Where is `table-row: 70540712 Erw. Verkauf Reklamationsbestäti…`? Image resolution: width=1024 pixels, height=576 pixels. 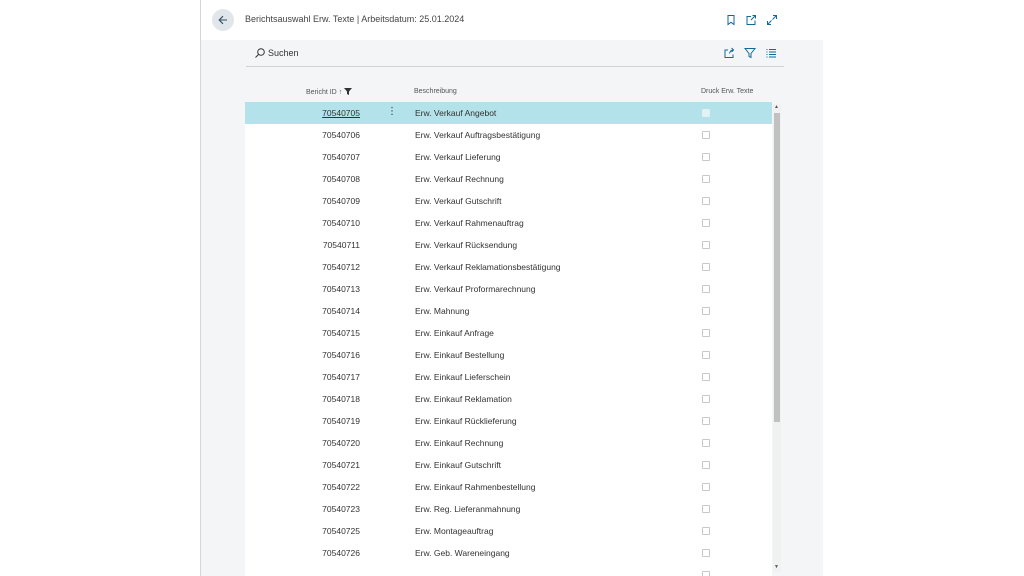
table-row: 70540712 Erw. Verkauf Reklamationsbestäti… is located at coordinates (508, 267).